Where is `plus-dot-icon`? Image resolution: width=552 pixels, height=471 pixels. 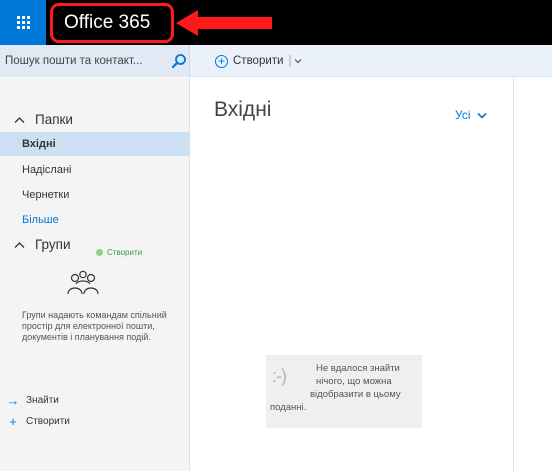
plus-dot-icon is located at coordinates (99, 252).